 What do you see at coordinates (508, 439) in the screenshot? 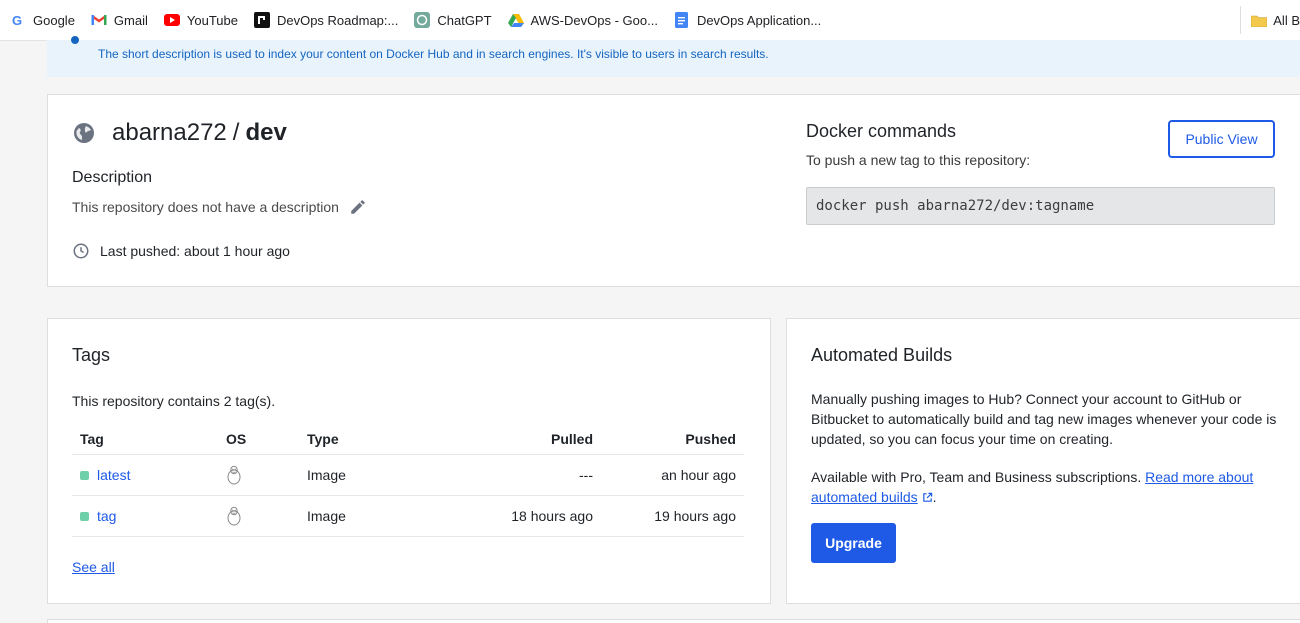
I see `column-header-pulled: Pulled` at bounding box center [508, 439].